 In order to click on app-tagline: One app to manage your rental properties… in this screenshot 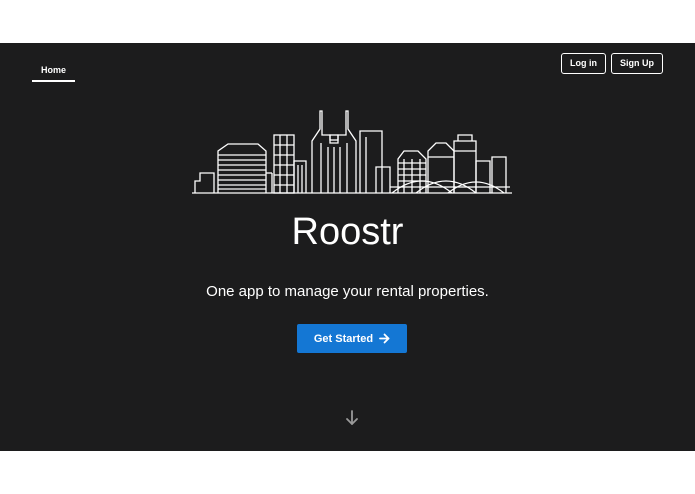, I will do `click(347, 291)`.